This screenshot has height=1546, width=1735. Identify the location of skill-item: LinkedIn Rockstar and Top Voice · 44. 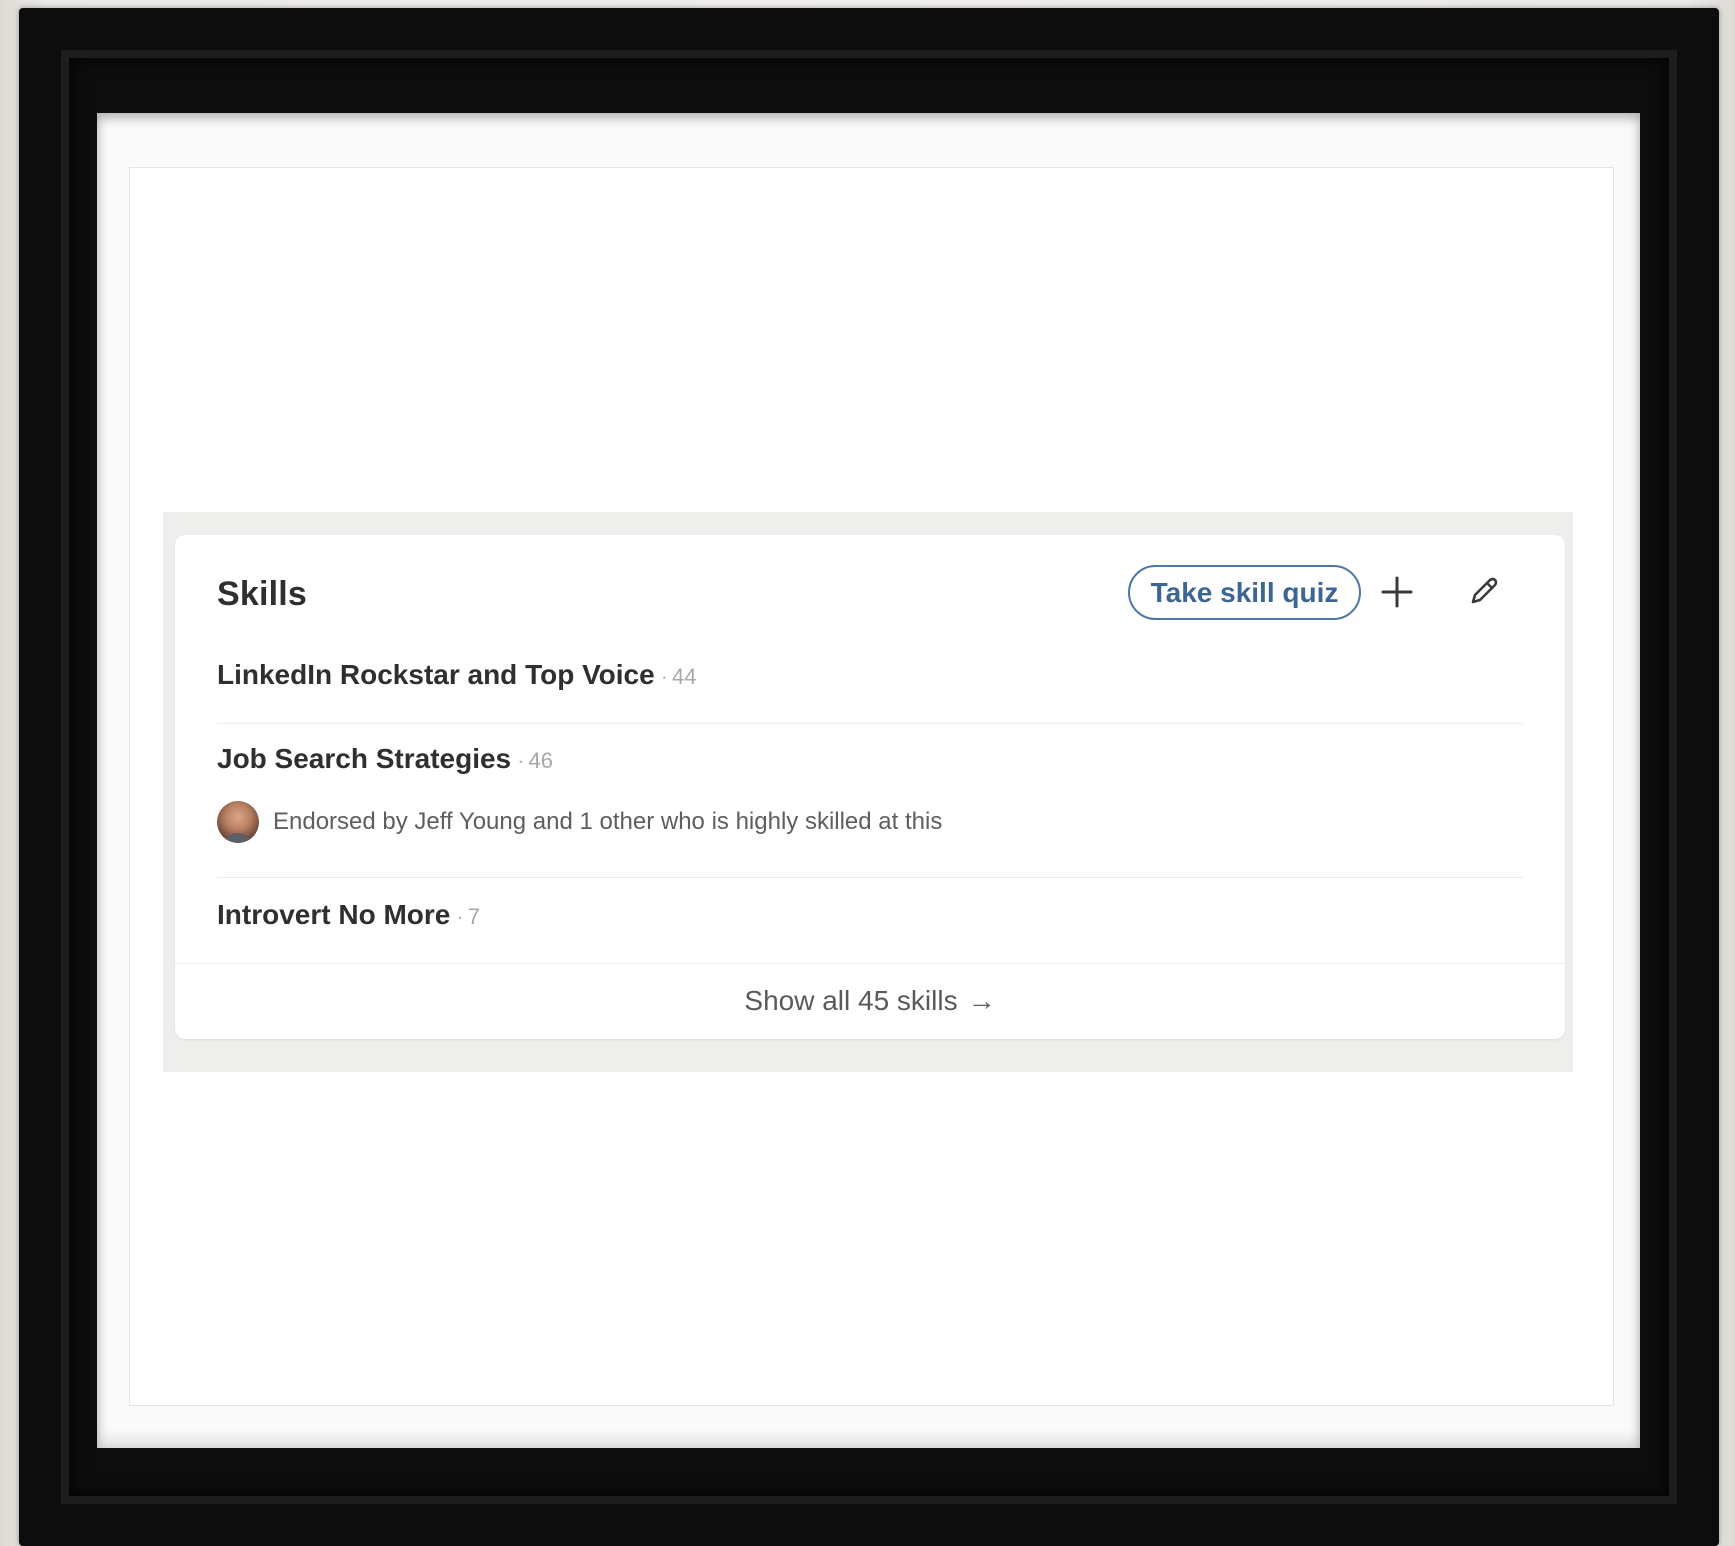
(457, 675).